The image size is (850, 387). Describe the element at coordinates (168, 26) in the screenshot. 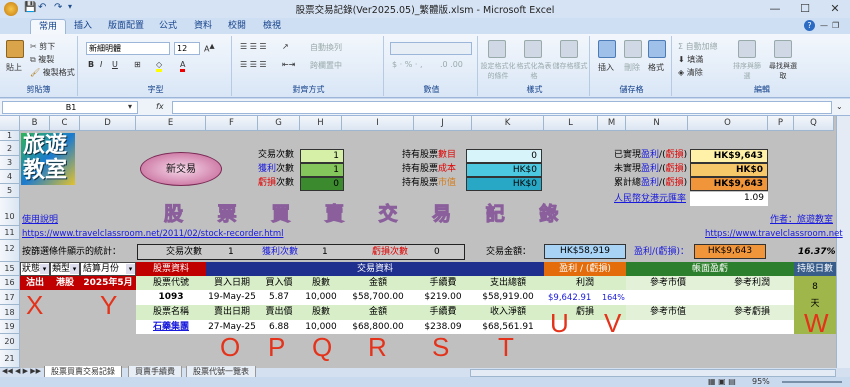

I see `tab-formulas: 公式` at that location.